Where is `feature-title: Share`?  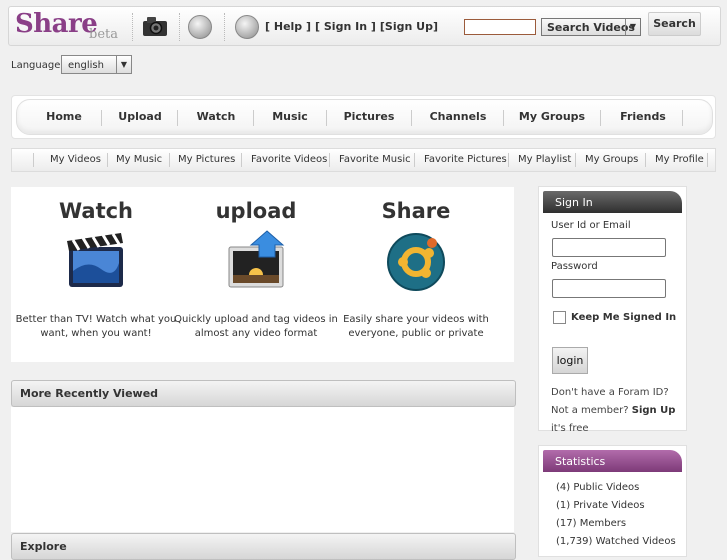 feature-title: Share is located at coordinates (416, 211).